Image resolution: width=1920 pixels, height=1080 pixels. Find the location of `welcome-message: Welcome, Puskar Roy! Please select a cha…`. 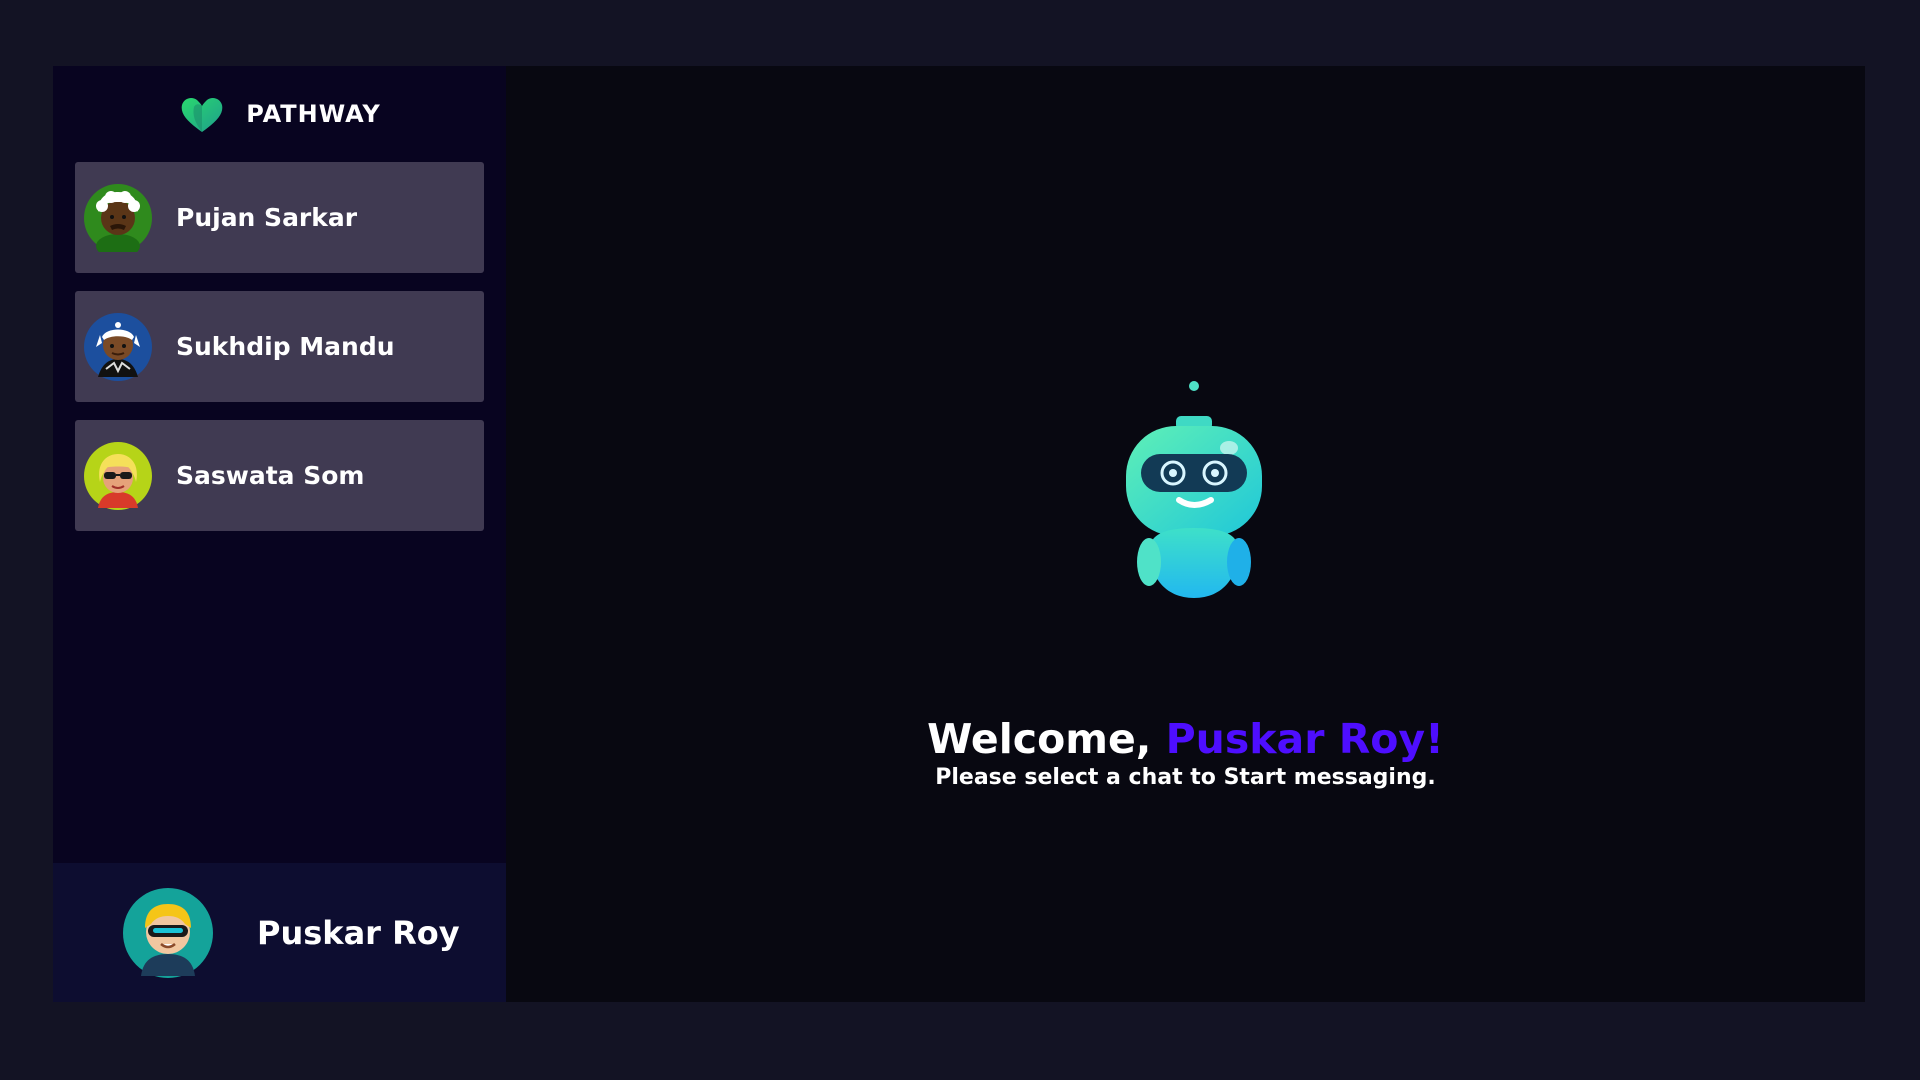

welcome-message: Welcome, Puskar Roy! Please select a cha… is located at coordinates (1185, 753).